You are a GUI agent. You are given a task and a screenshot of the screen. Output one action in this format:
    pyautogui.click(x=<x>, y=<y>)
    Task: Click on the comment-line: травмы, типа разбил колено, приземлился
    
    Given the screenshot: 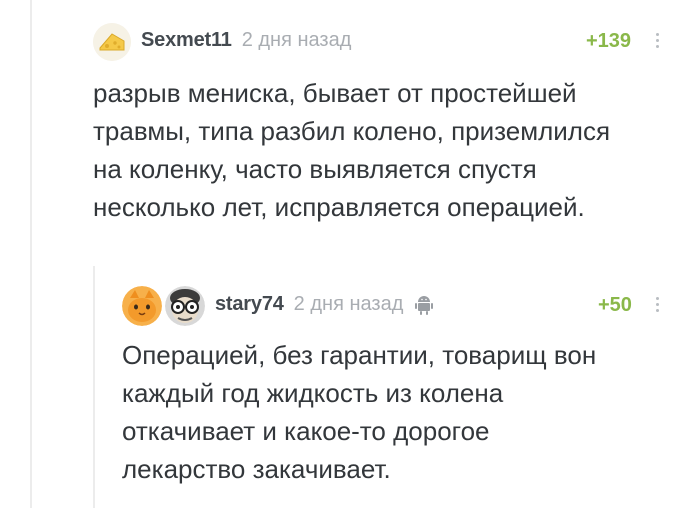 What is the action you would take?
    pyautogui.click(x=352, y=131)
    